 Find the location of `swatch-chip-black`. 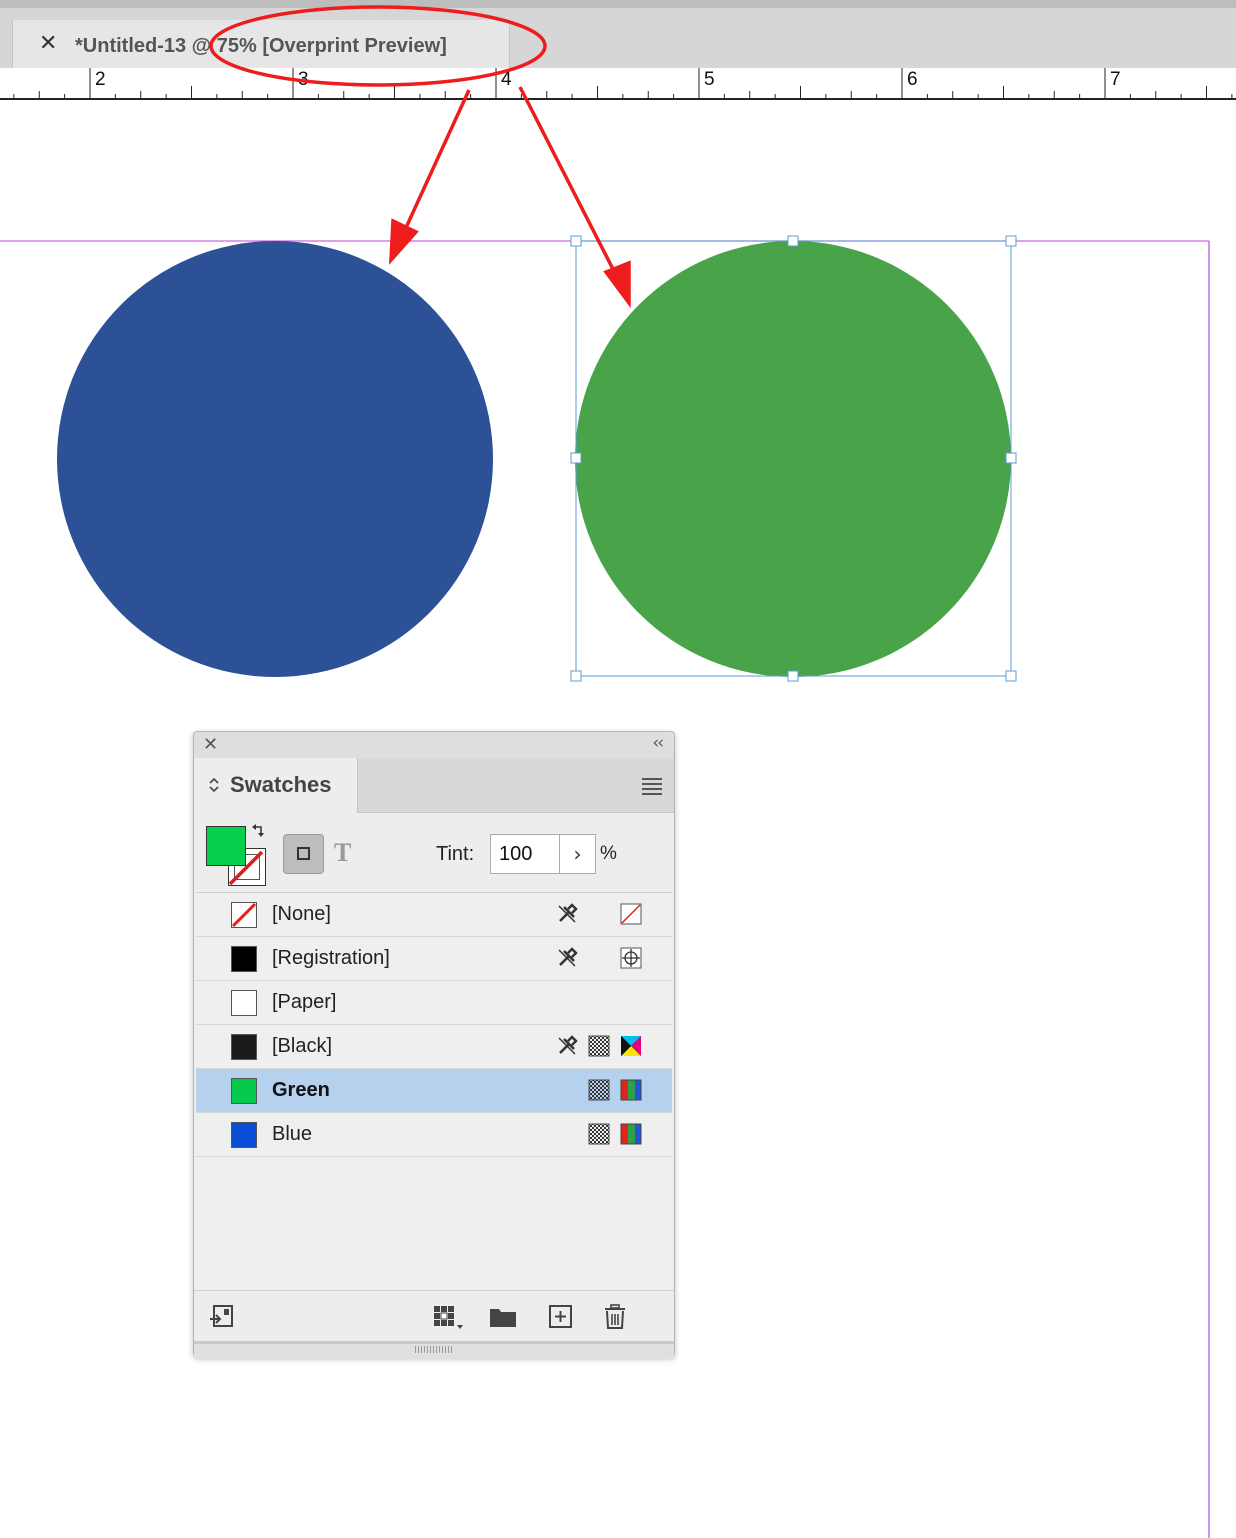

swatch-chip-black is located at coordinates (244, 1047).